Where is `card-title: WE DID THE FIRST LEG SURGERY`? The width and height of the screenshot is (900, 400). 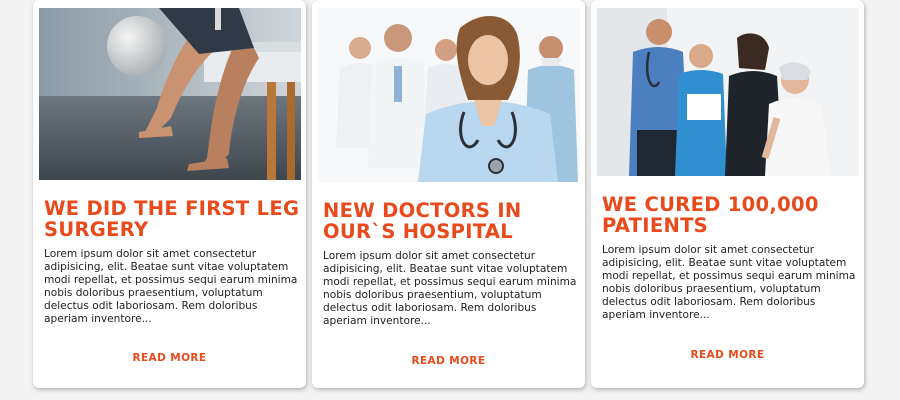
card-title: WE DID THE FIRST LEG SURGERY is located at coordinates (172, 219).